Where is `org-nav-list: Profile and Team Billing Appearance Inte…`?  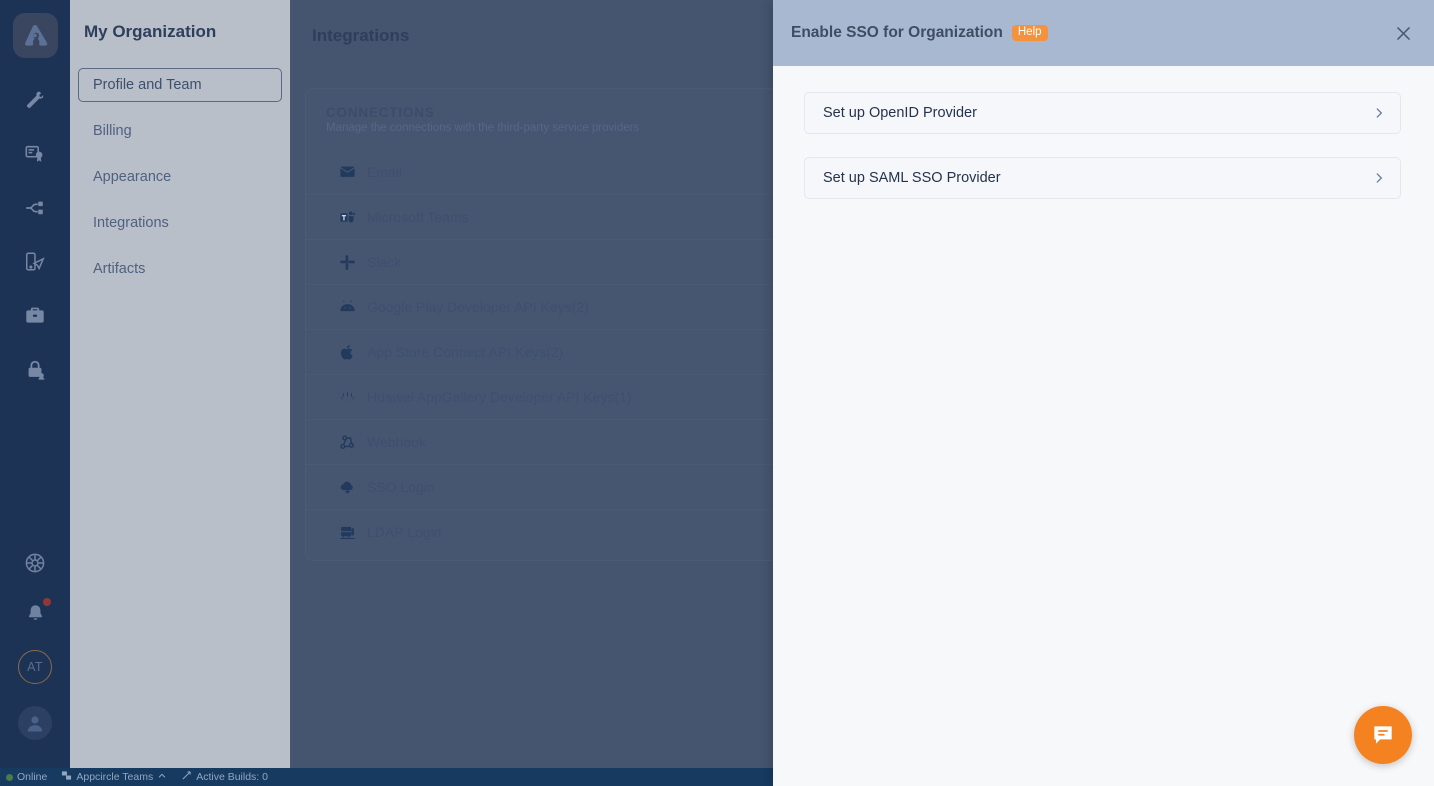 org-nav-list: Profile and Team Billing Appearance Inte… is located at coordinates (180, 177).